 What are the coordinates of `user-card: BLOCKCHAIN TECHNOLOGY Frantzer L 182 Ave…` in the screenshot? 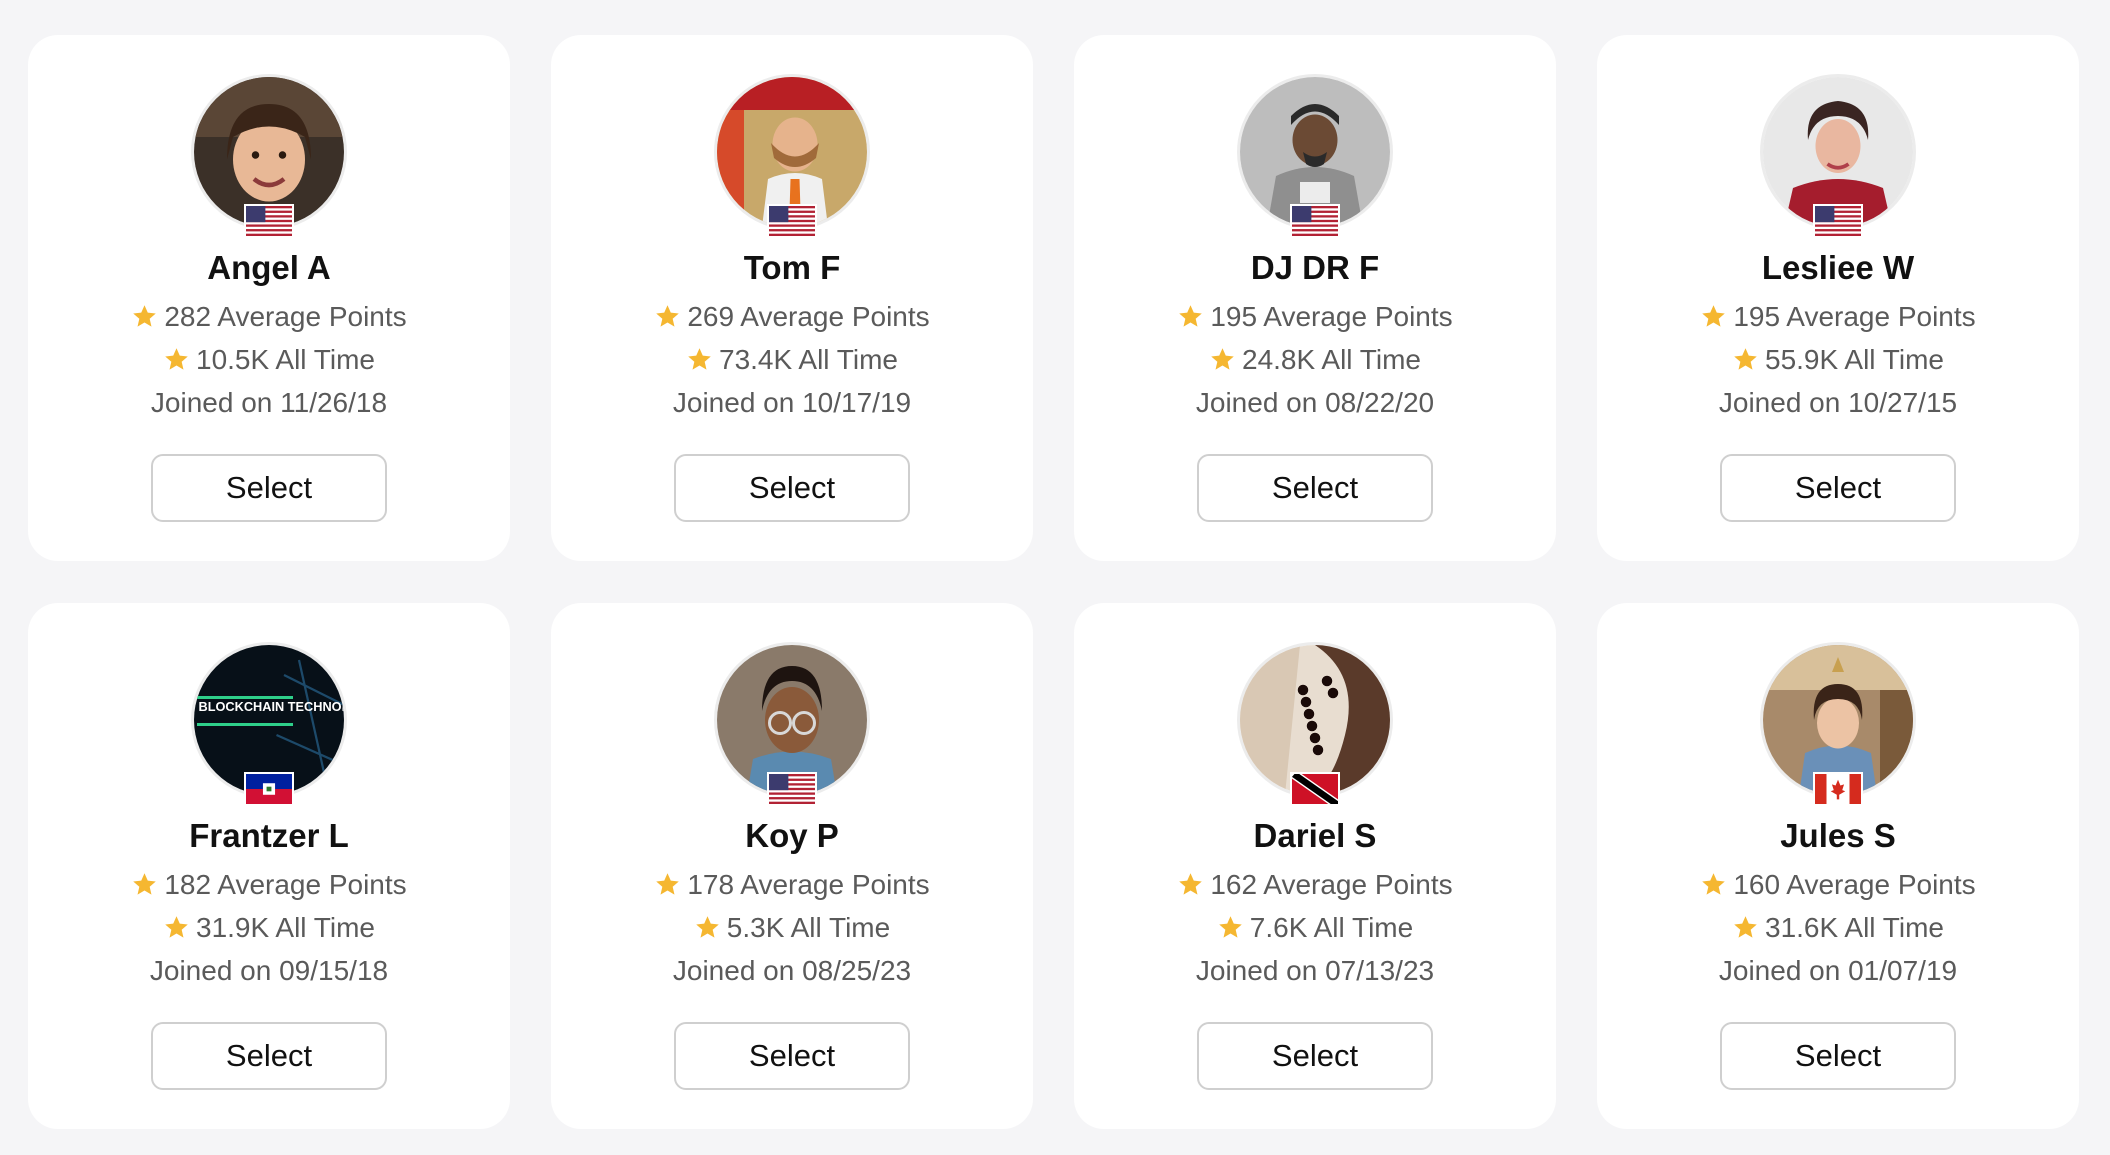 It's located at (269, 866).